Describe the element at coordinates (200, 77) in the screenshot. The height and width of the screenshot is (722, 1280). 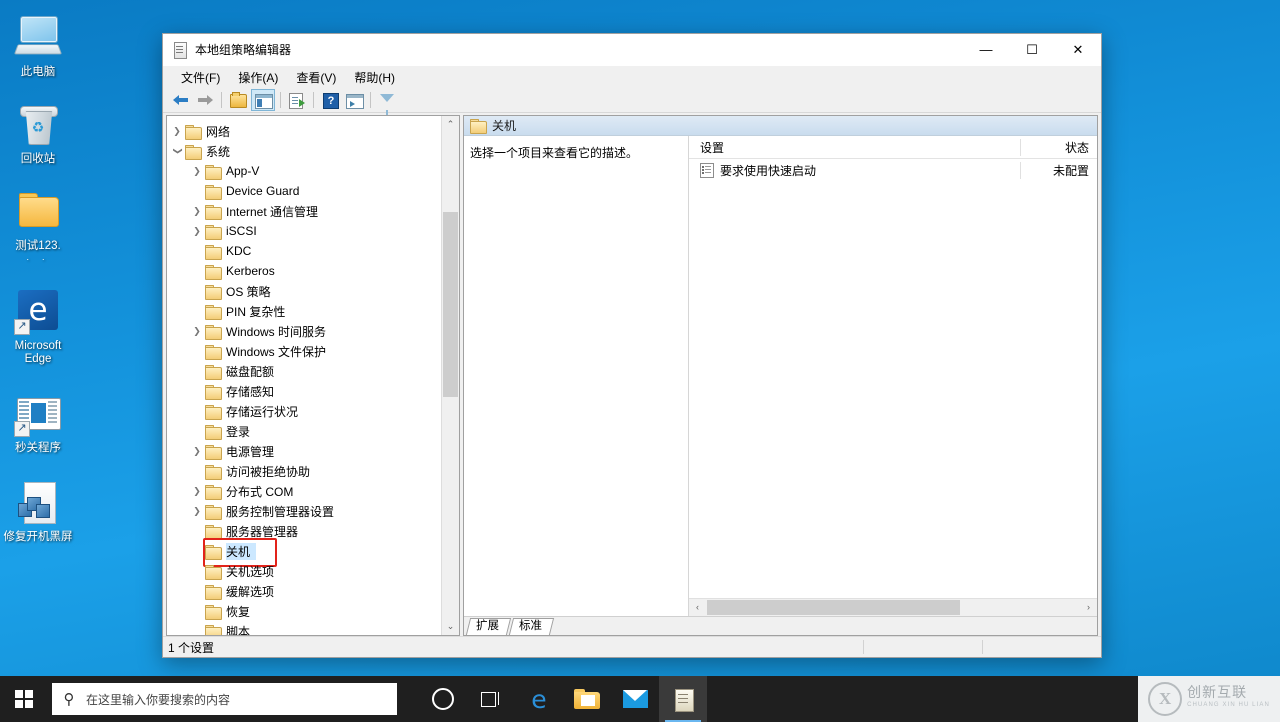
I see `menu-file: 文件(F)` at that location.